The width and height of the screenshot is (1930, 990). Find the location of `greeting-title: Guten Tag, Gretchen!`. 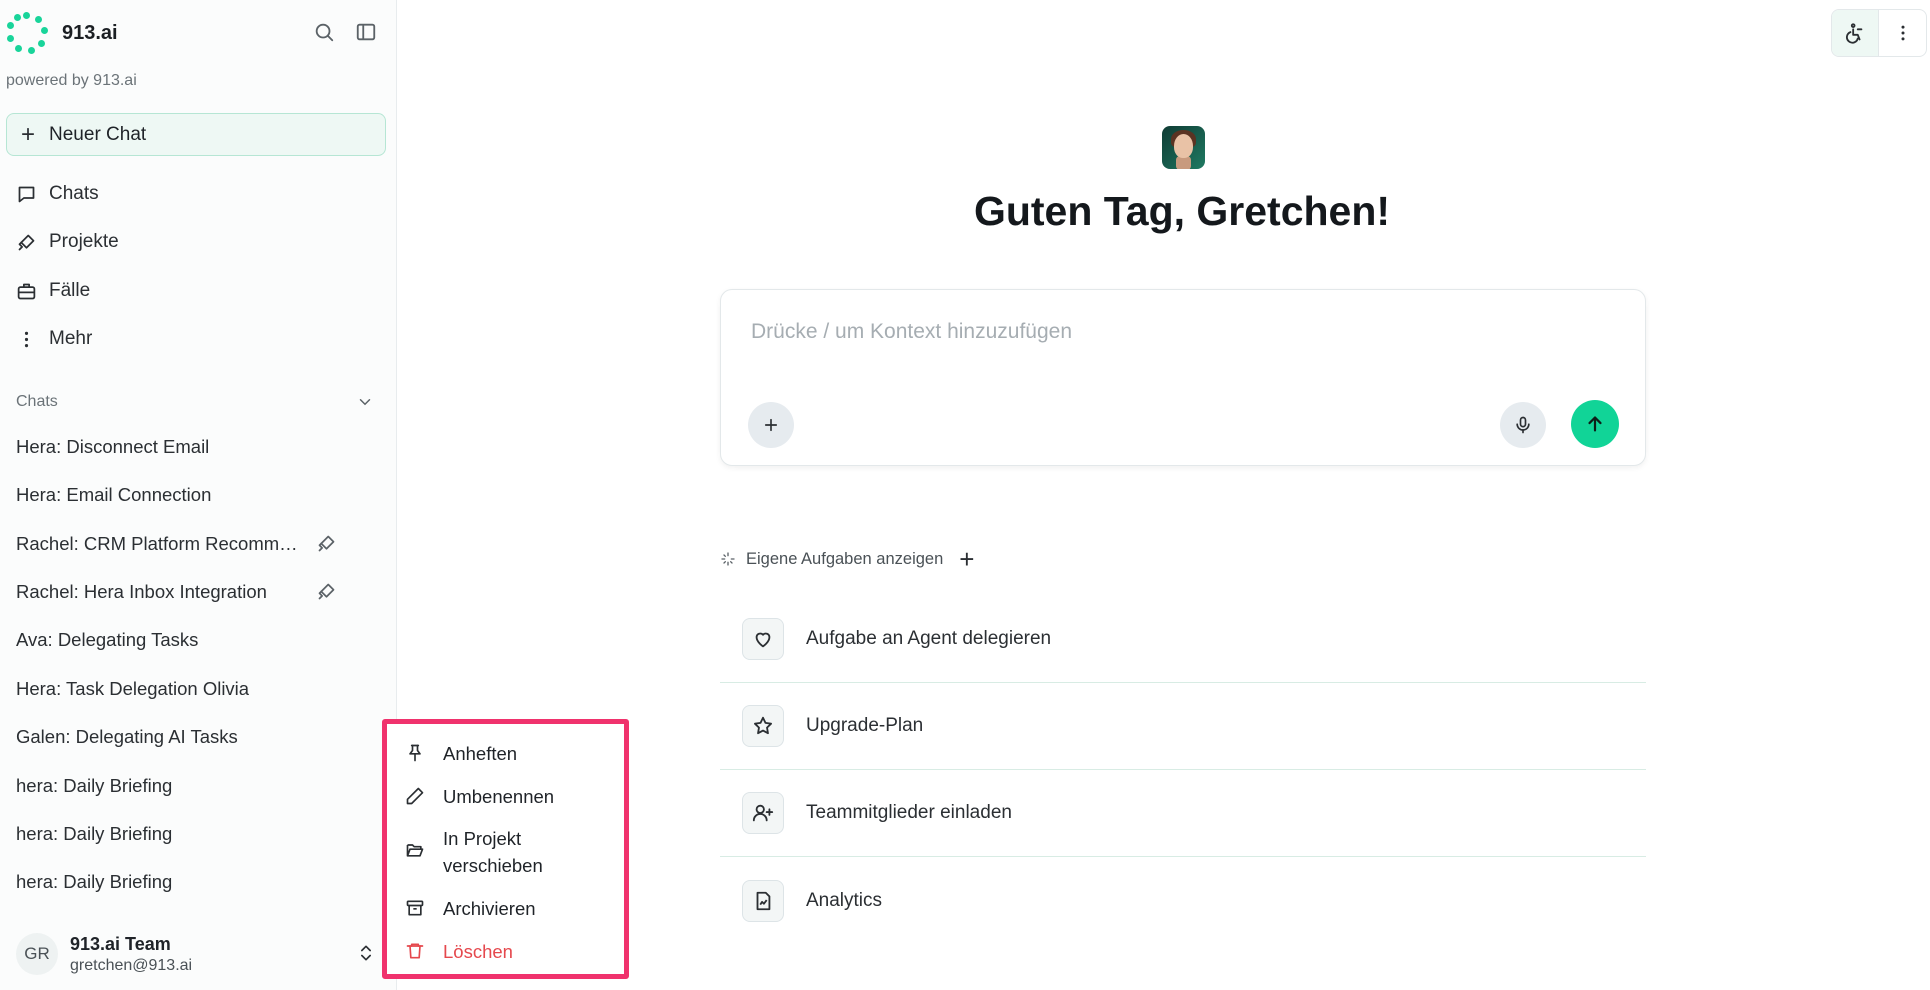

greeting-title: Guten Tag, Gretchen! is located at coordinates (1182, 211).